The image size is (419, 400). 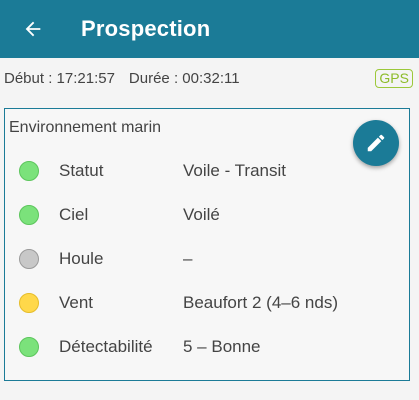 What do you see at coordinates (81, 258) in the screenshot?
I see `row-label: Houle` at bounding box center [81, 258].